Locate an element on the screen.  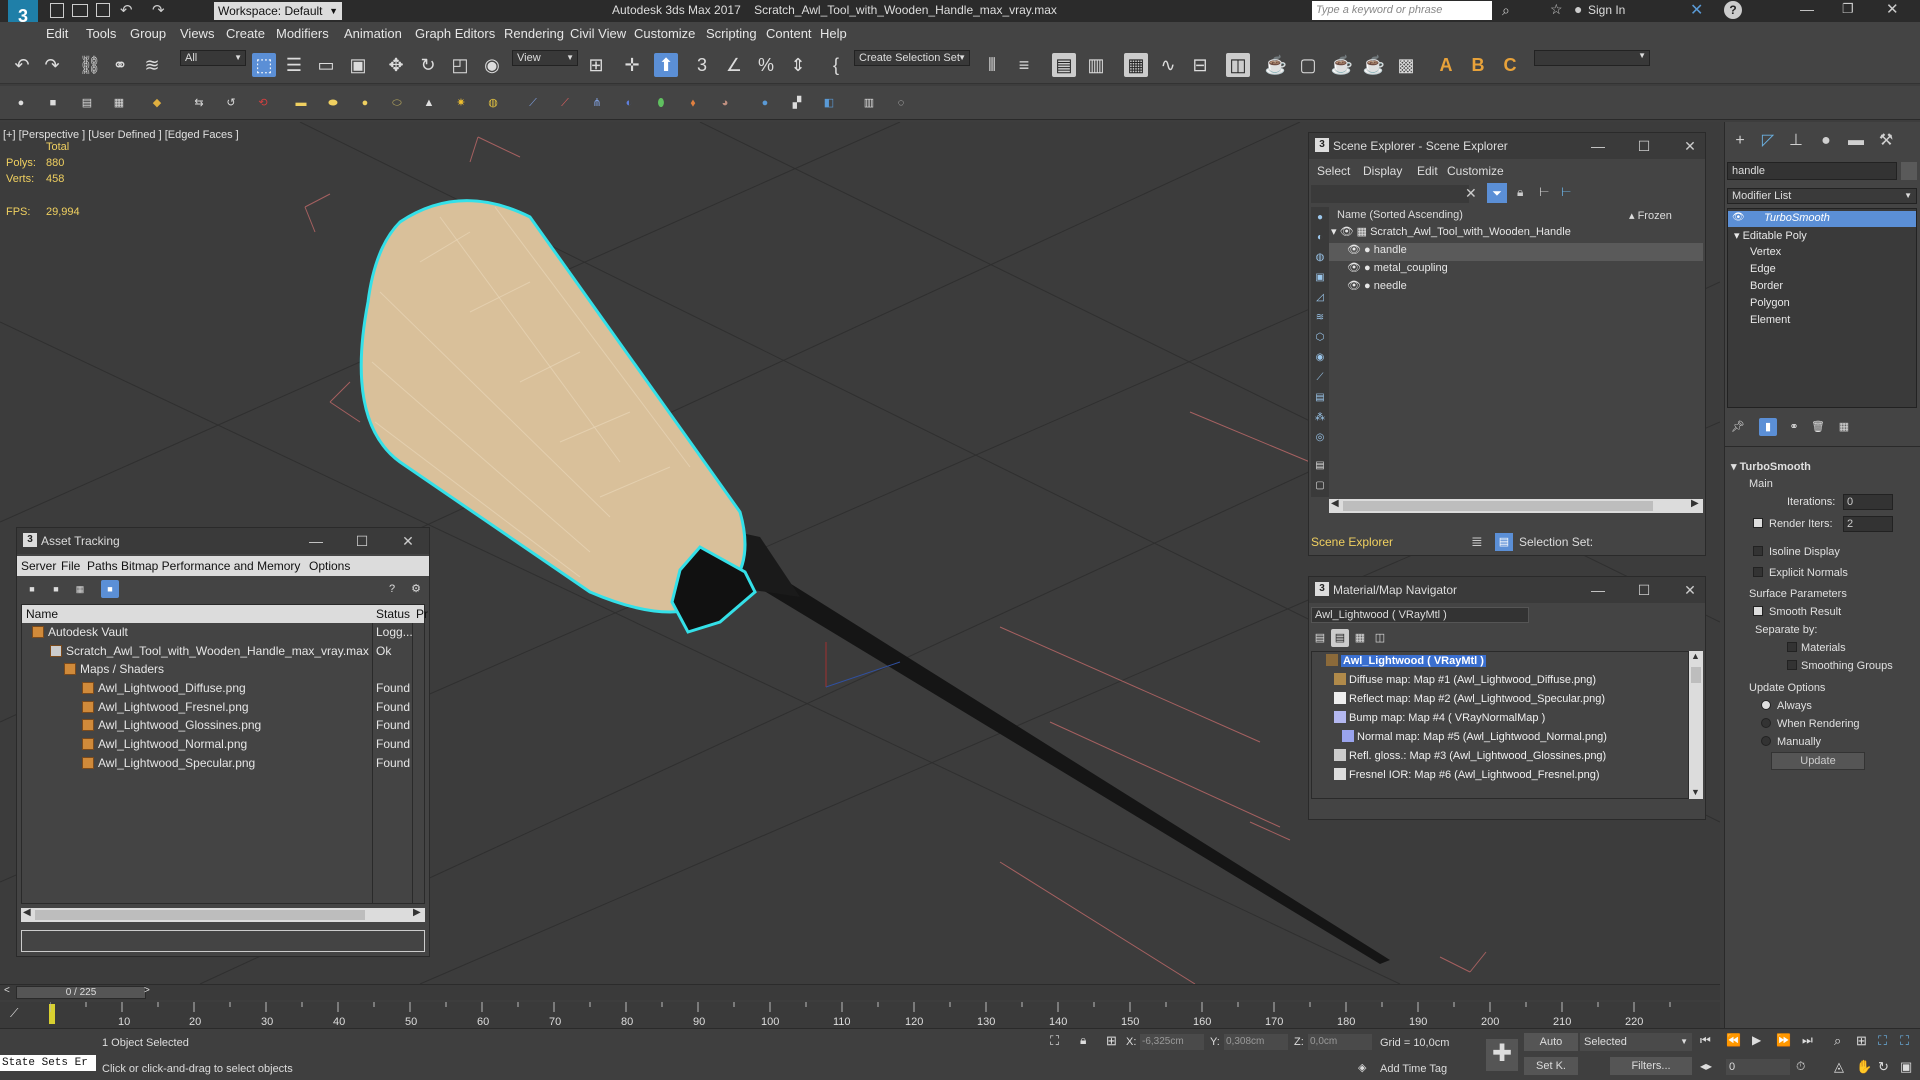
reference-coordinate-dropdown: View ▼ is located at coordinates (545, 58).